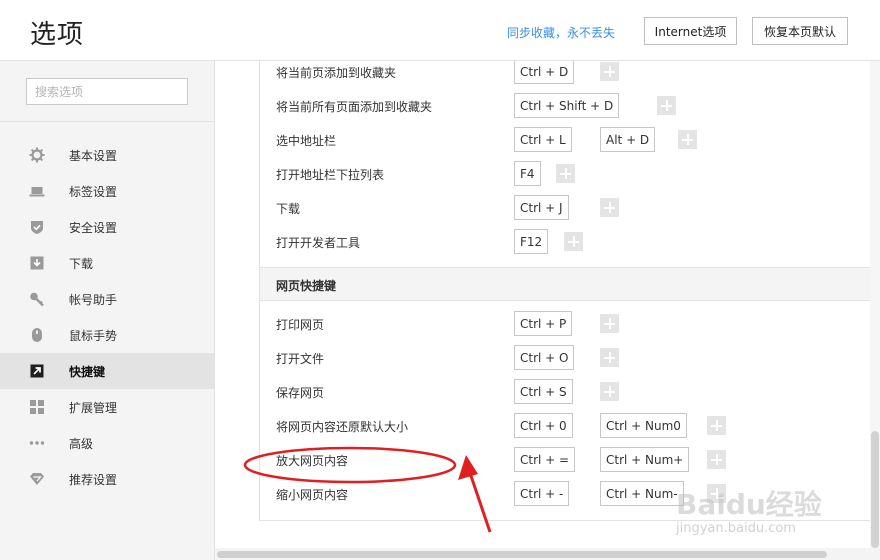 The image size is (880, 560). What do you see at coordinates (643, 425) in the screenshot?
I see `shortcut-key-field: Ctrl + Num0` at bounding box center [643, 425].